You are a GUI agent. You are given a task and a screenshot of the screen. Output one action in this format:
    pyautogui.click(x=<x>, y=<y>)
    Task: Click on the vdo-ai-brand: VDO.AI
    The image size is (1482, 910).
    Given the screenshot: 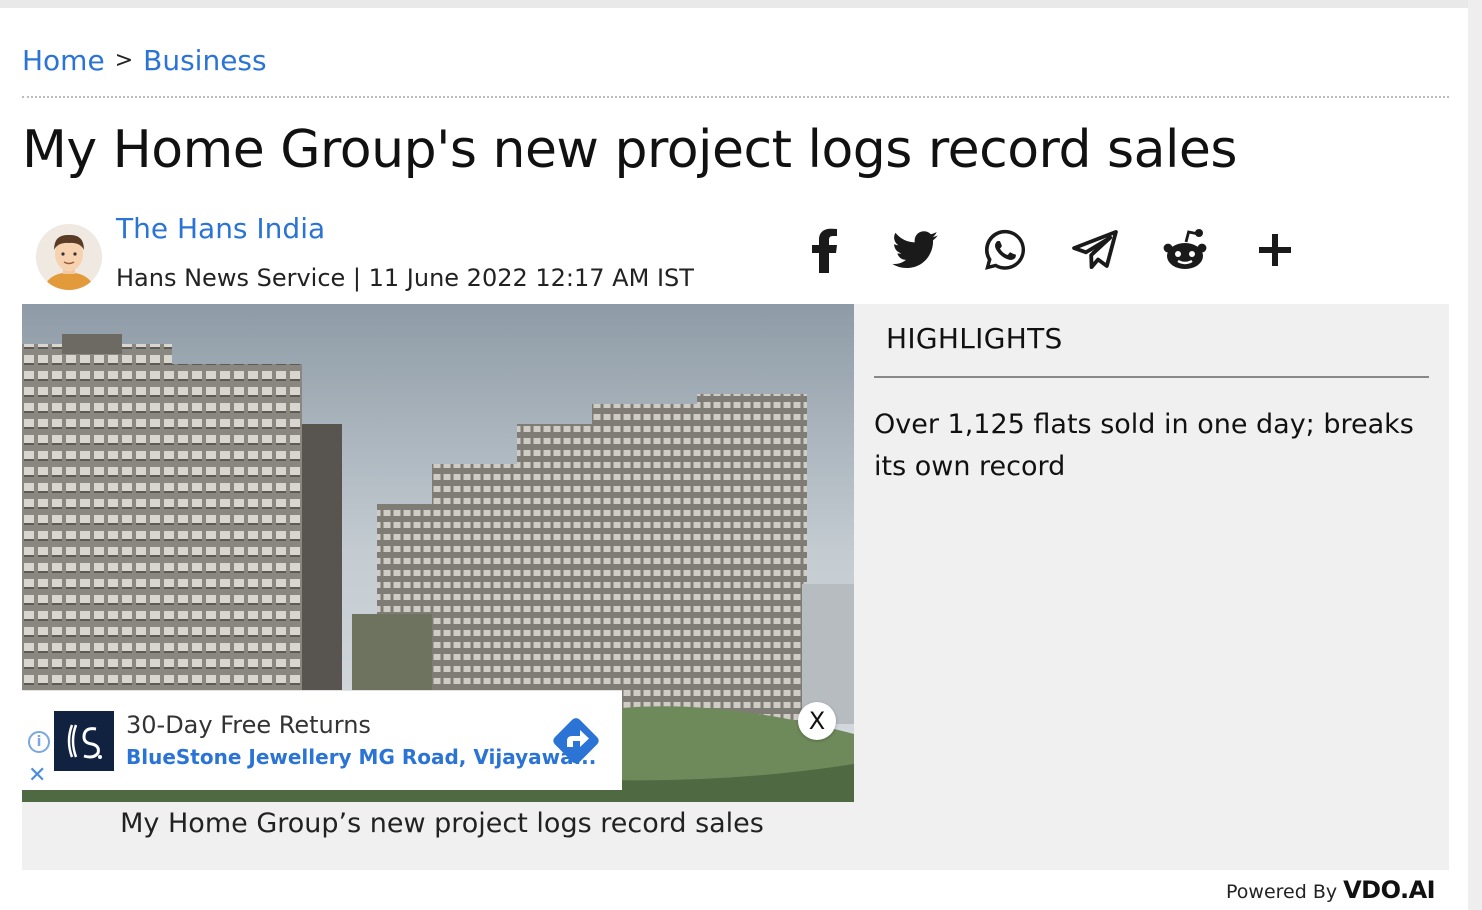 What is the action you would take?
    pyautogui.click(x=1389, y=890)
    